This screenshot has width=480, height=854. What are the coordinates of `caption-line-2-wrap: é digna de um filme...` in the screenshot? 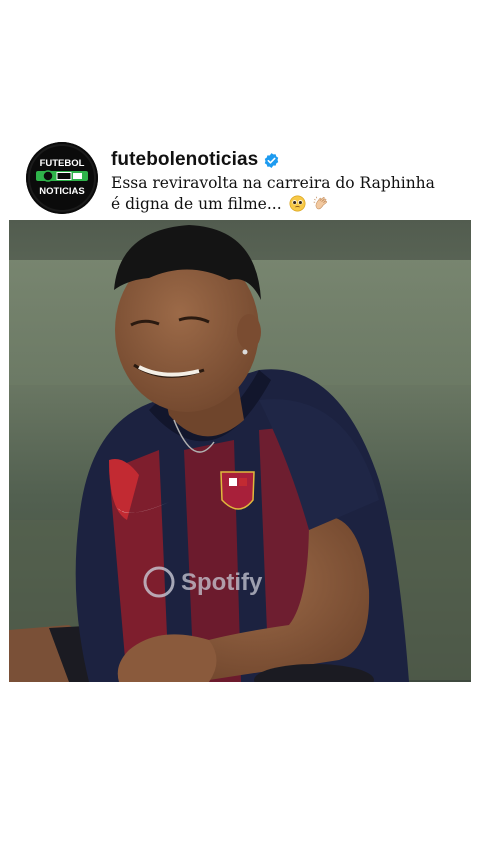 It's located at (291, 204).